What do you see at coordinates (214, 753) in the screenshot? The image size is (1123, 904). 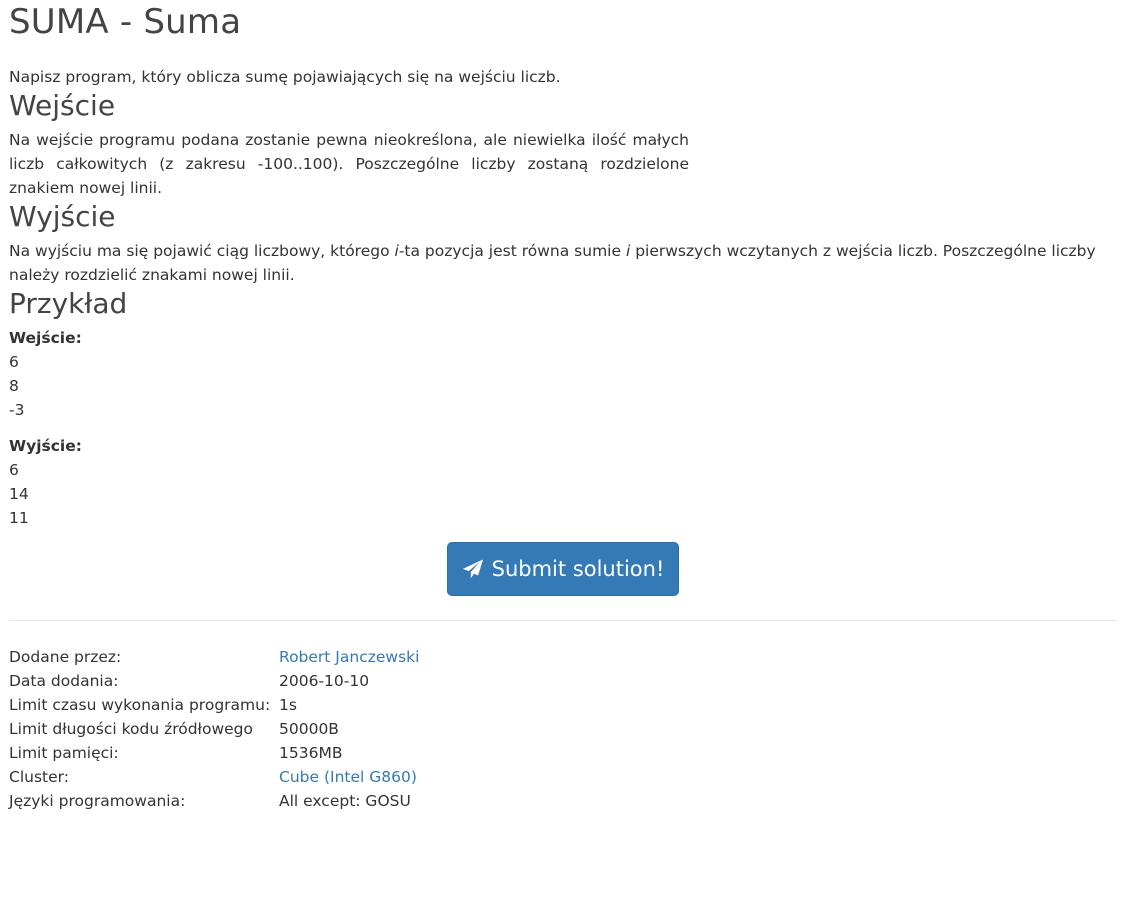 I see `info-row-memory: Limit pamięci: 1536MB` at bounding box center [214, 753].